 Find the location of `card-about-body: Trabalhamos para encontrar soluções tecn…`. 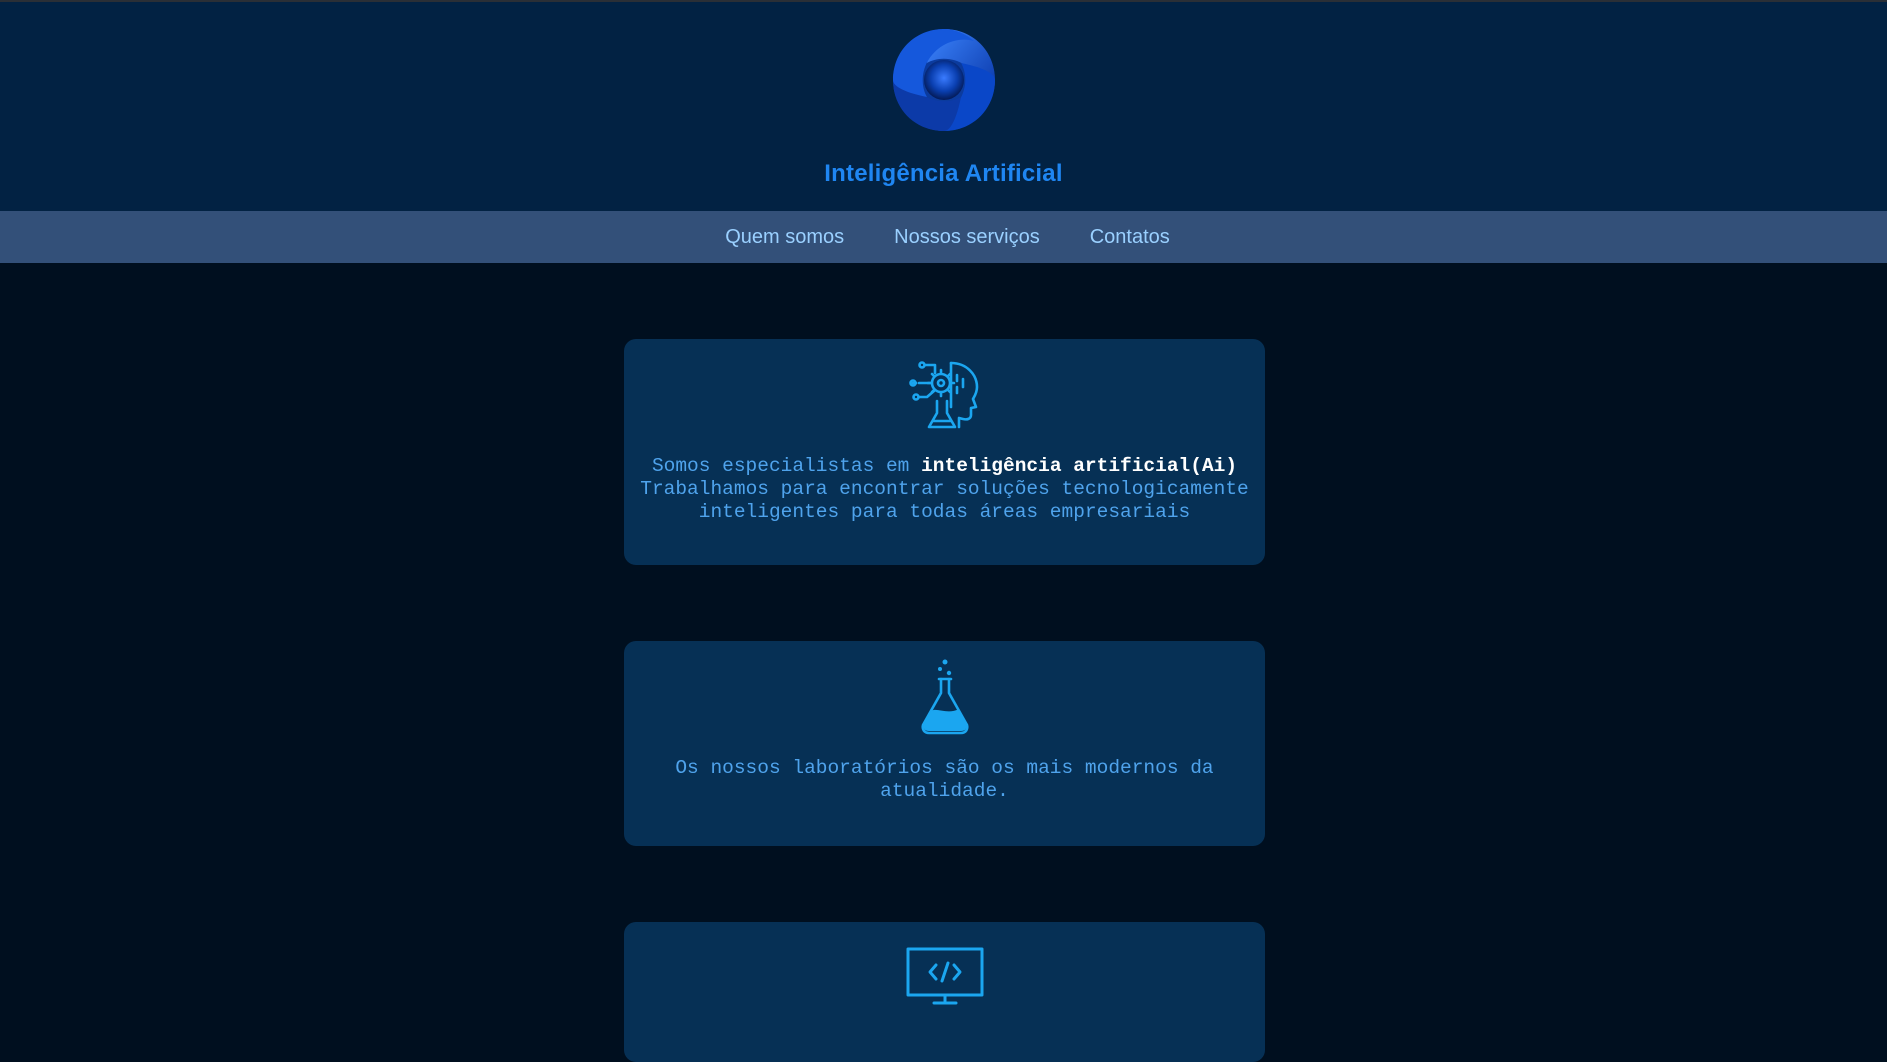

card-about-body: Trabalhamos para encontrar soluções tecn… is located at coordinates (944, 500).